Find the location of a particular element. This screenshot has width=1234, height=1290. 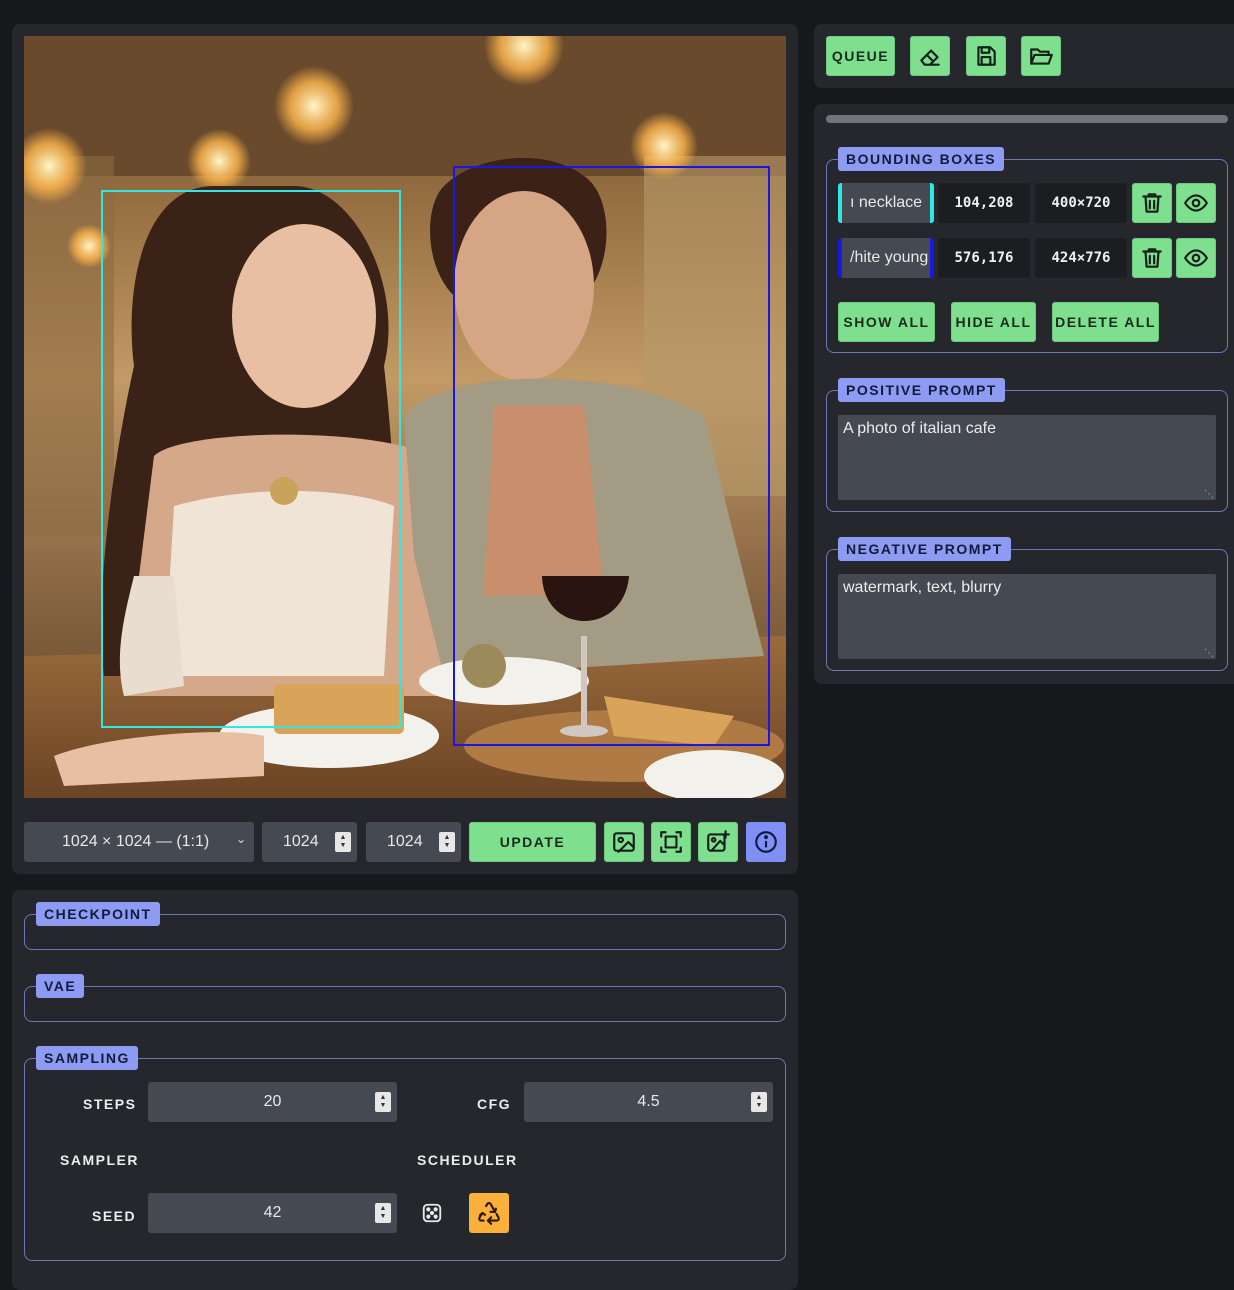

height-input: 1024 ▲ ▼ is located at coordinates (413, 842).